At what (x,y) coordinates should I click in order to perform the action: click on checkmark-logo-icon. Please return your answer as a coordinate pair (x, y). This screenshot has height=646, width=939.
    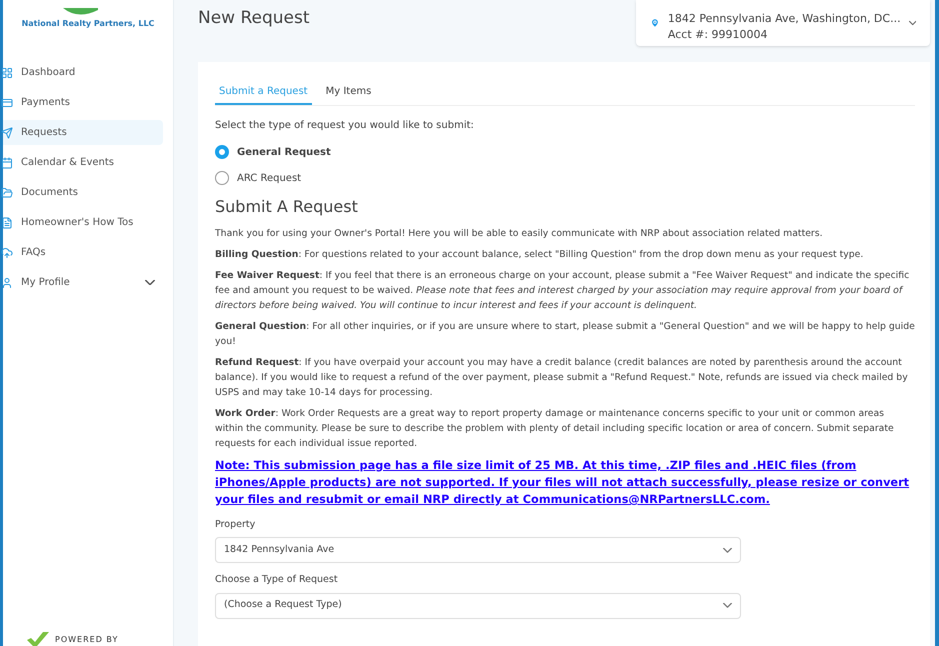
    Looking at the image, I should click on (38, 639).